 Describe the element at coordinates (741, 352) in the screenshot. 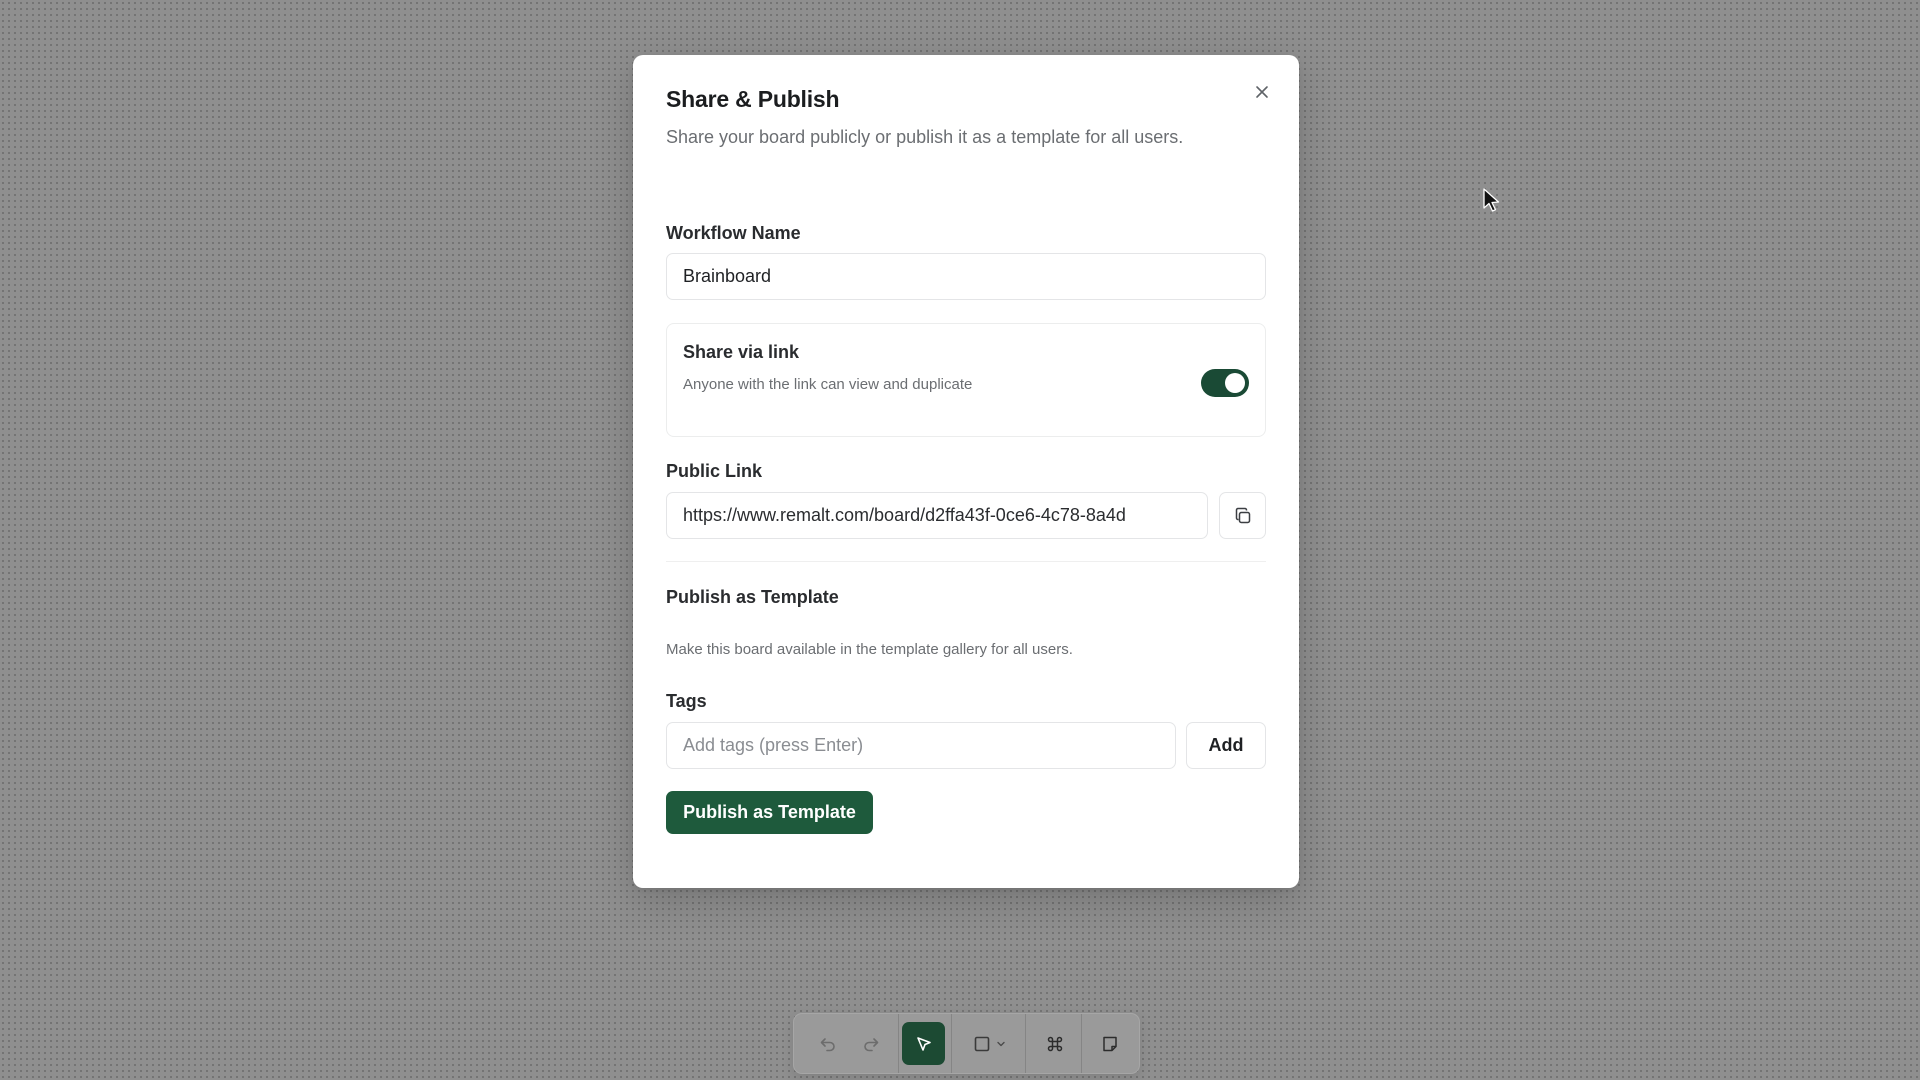

I see `share-via-link-title: Share via link` at that location.